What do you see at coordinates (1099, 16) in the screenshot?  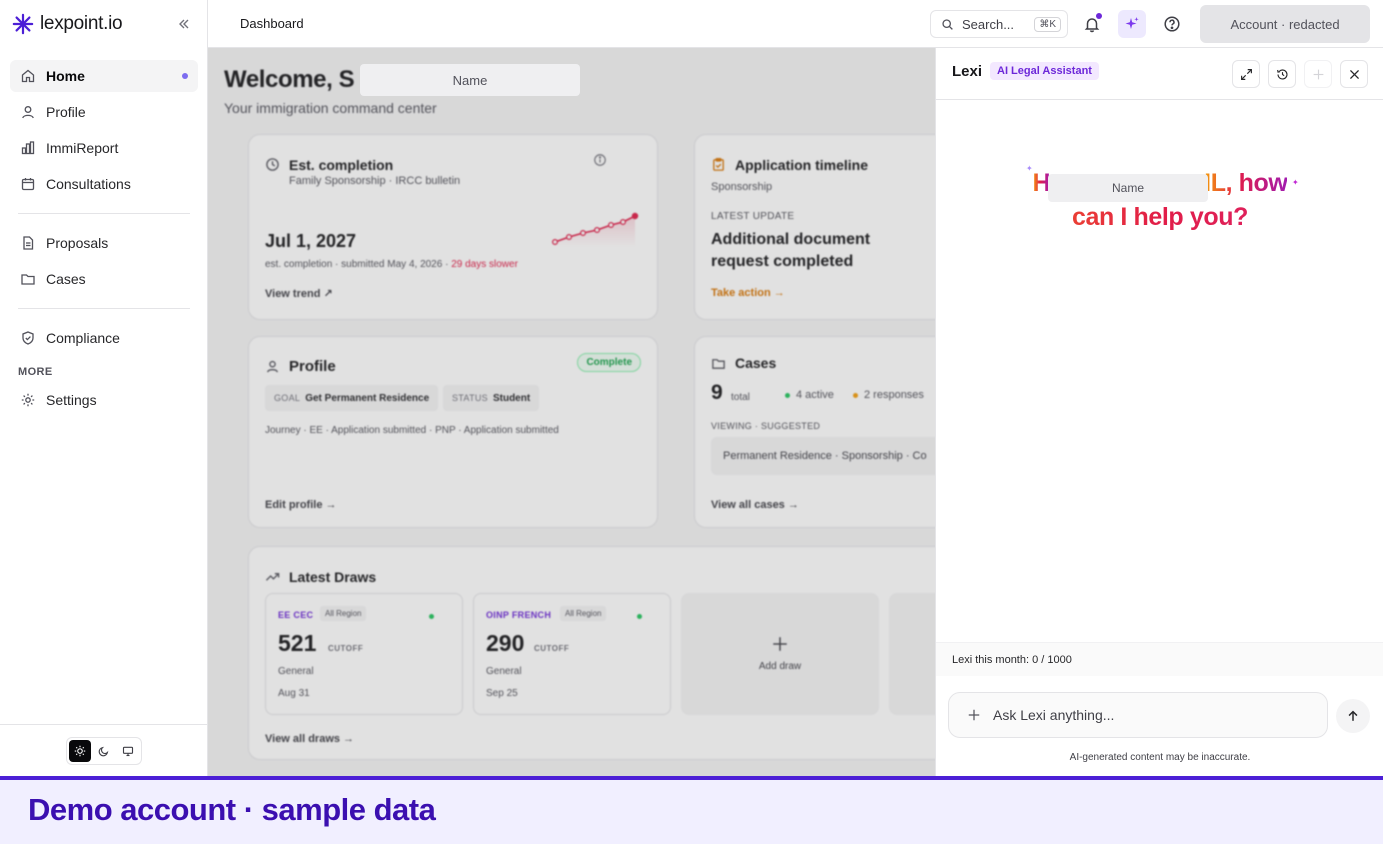 I see `notification-dot` at bounding box center [1099, 16].